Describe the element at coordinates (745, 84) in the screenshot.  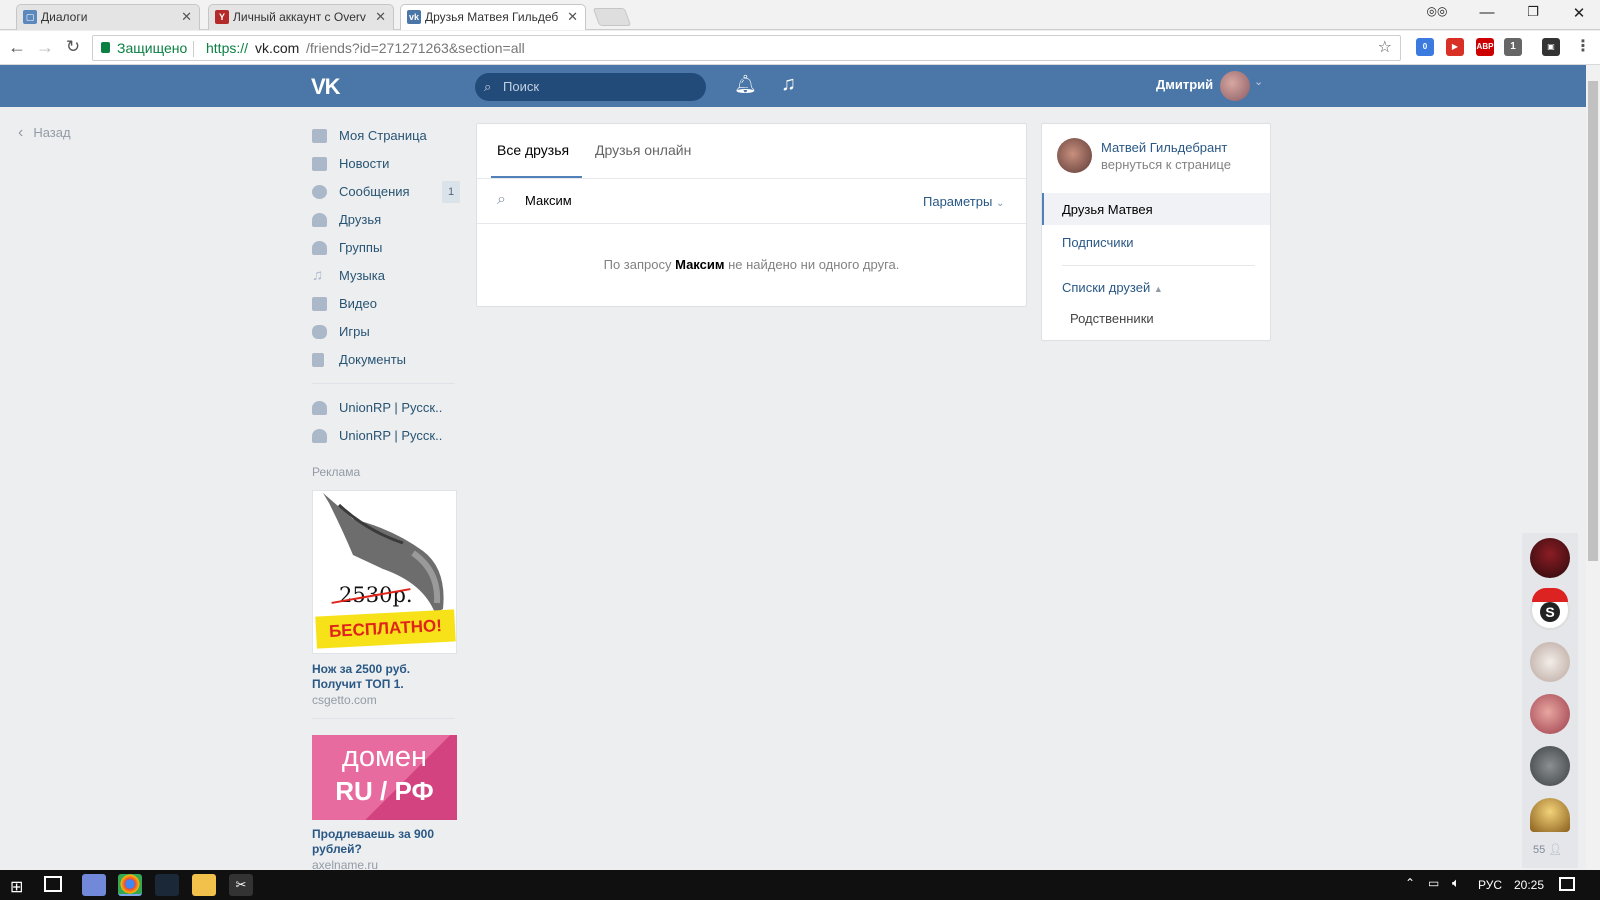
I see `bell-icon: 🔔︎` at that location.